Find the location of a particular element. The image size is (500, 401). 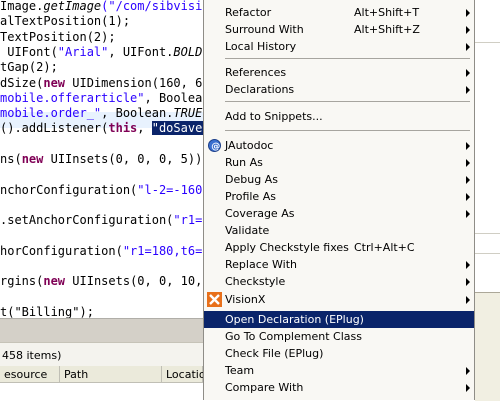

menu-item-coverage-as: Coverage As is located at coordinates (339, 213).